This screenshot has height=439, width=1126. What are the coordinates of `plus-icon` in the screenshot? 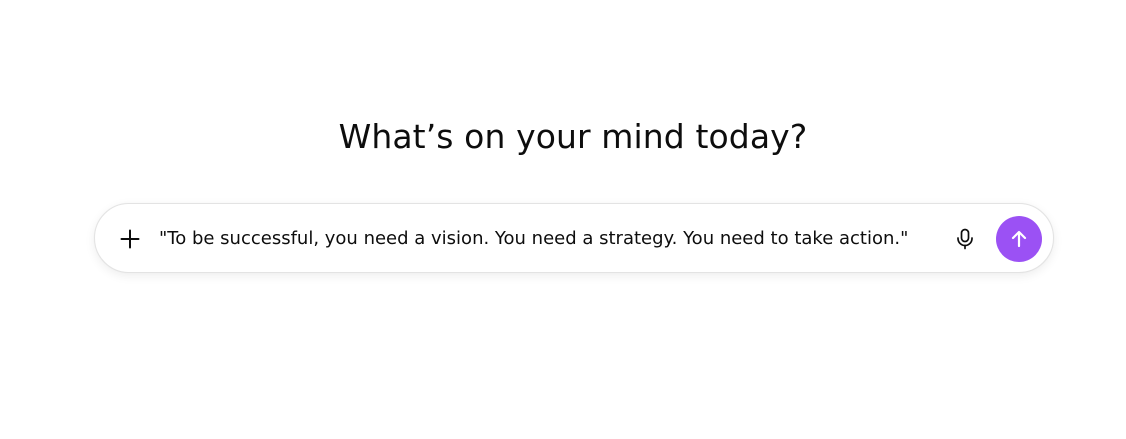 It's located at (130, 239).